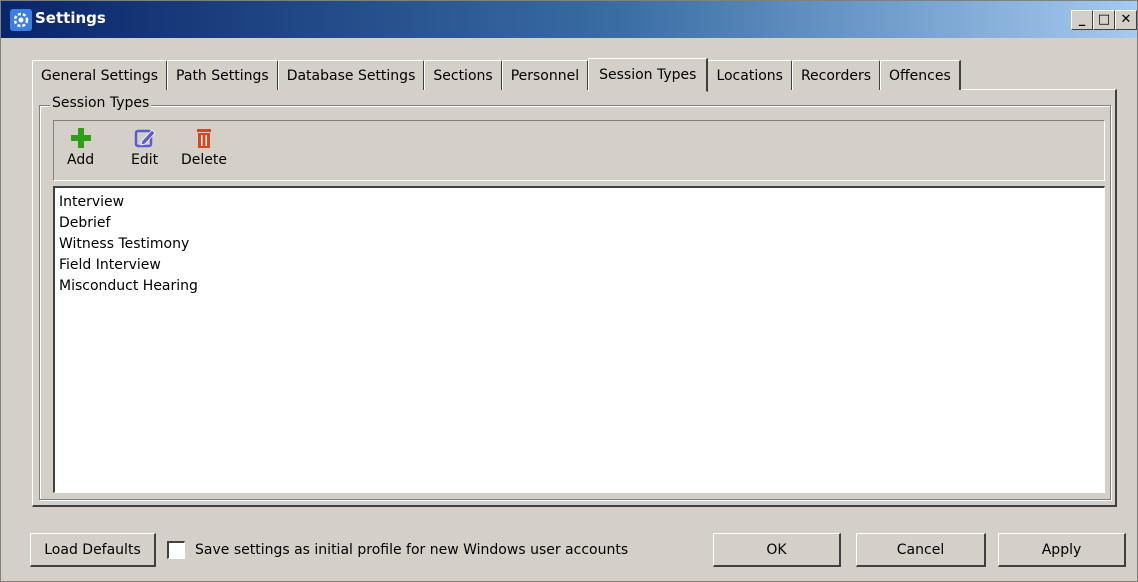 This screenshot has width=1138, height=582. What do you see at coordinates (1062, 550) in the screenshot?
I see `apply-button: Apply` at bounding box center [1062, 550].